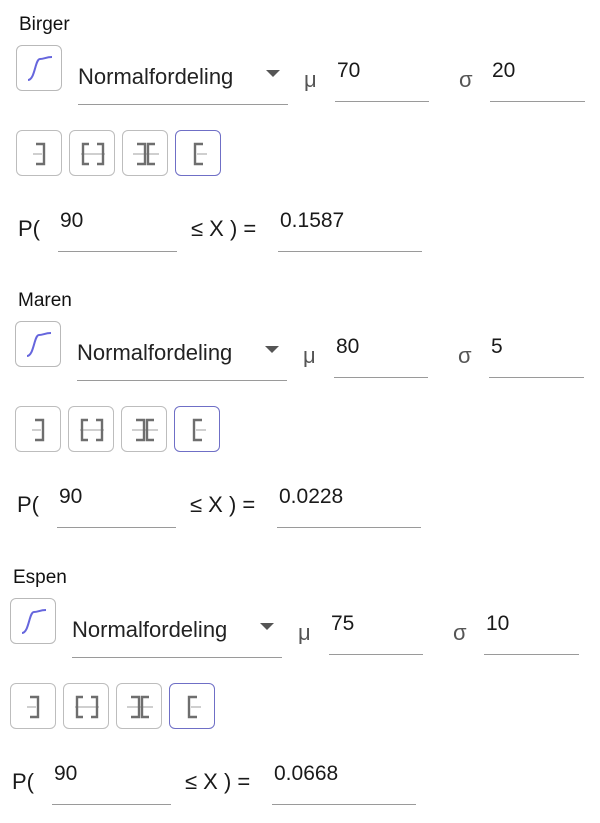  I want to click on mu-input: 75, so click(376, 631).